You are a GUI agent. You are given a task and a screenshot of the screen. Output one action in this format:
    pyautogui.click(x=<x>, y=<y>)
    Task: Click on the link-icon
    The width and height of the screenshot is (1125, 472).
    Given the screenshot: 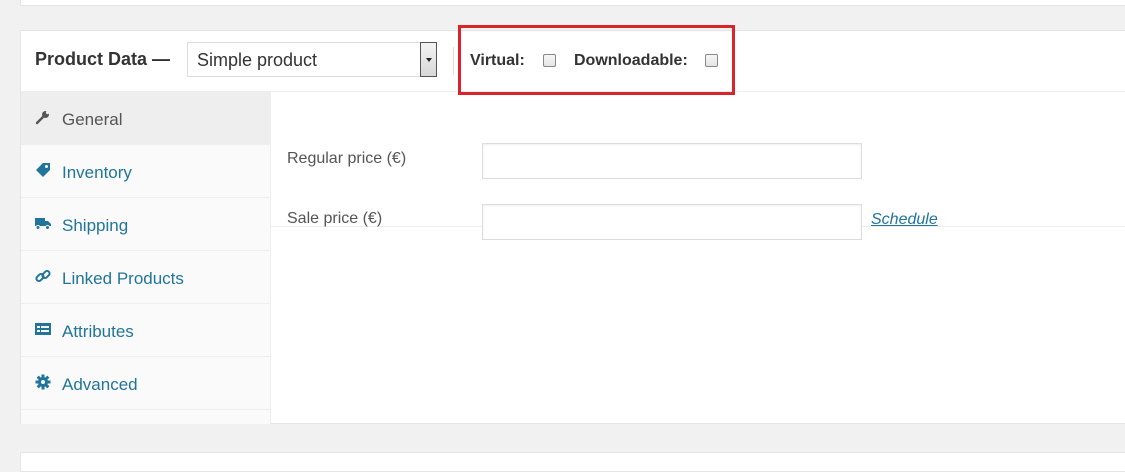 What is the action you would take?
    pyautogui.click(x=43, y=276)
    